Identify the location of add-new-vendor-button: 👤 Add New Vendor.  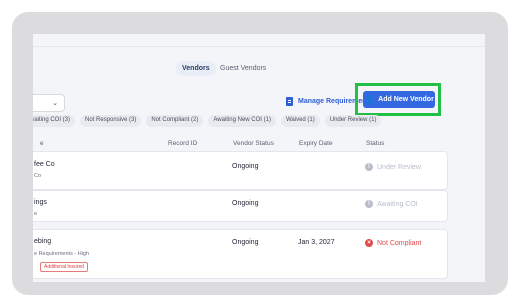
(399, 99).